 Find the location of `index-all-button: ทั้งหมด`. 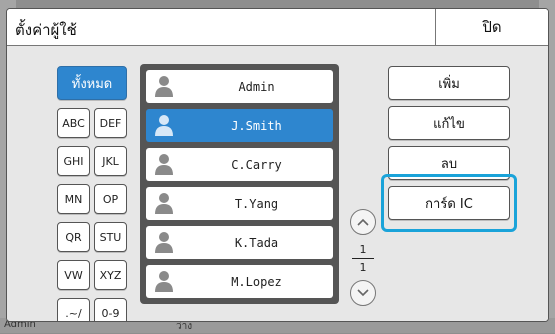

index-all-button: ทั้งหมด is located at coordinates (92, 83).